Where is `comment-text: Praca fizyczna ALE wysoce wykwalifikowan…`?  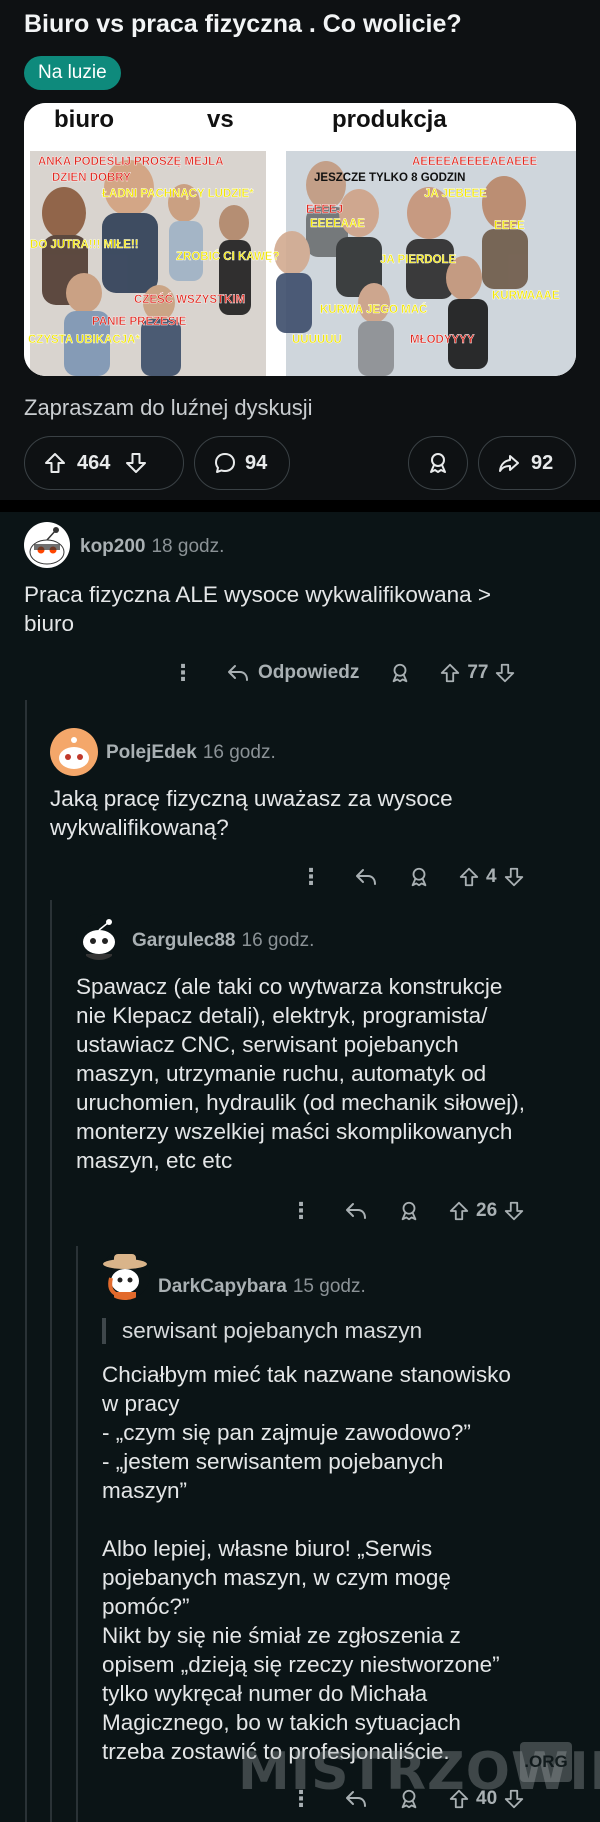
comment-text: Praca fizyczna ALE wysoce wykwalifikowan… is located at coordinates (258, 609).